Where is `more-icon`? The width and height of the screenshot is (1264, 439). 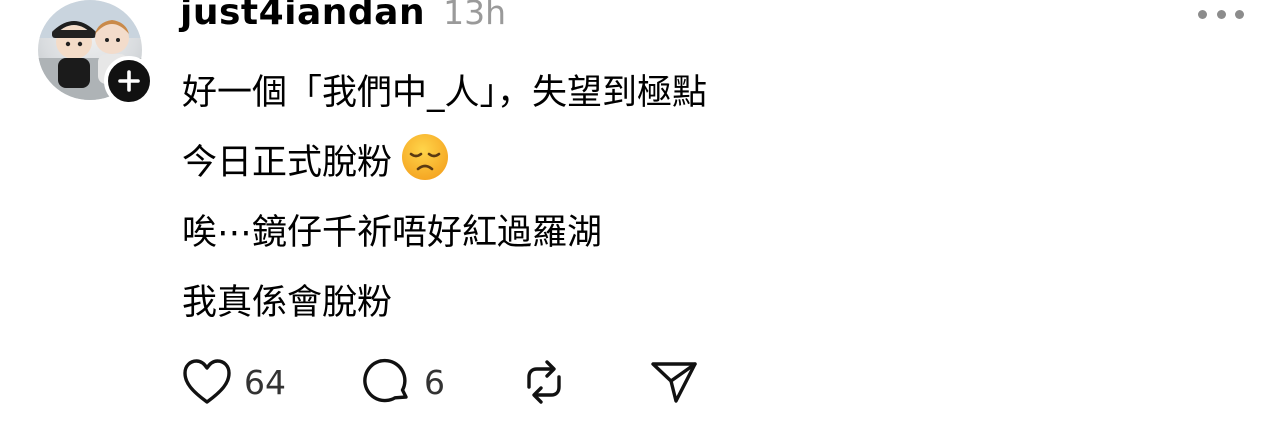
more-icon is located at coordinates (1202, 14).